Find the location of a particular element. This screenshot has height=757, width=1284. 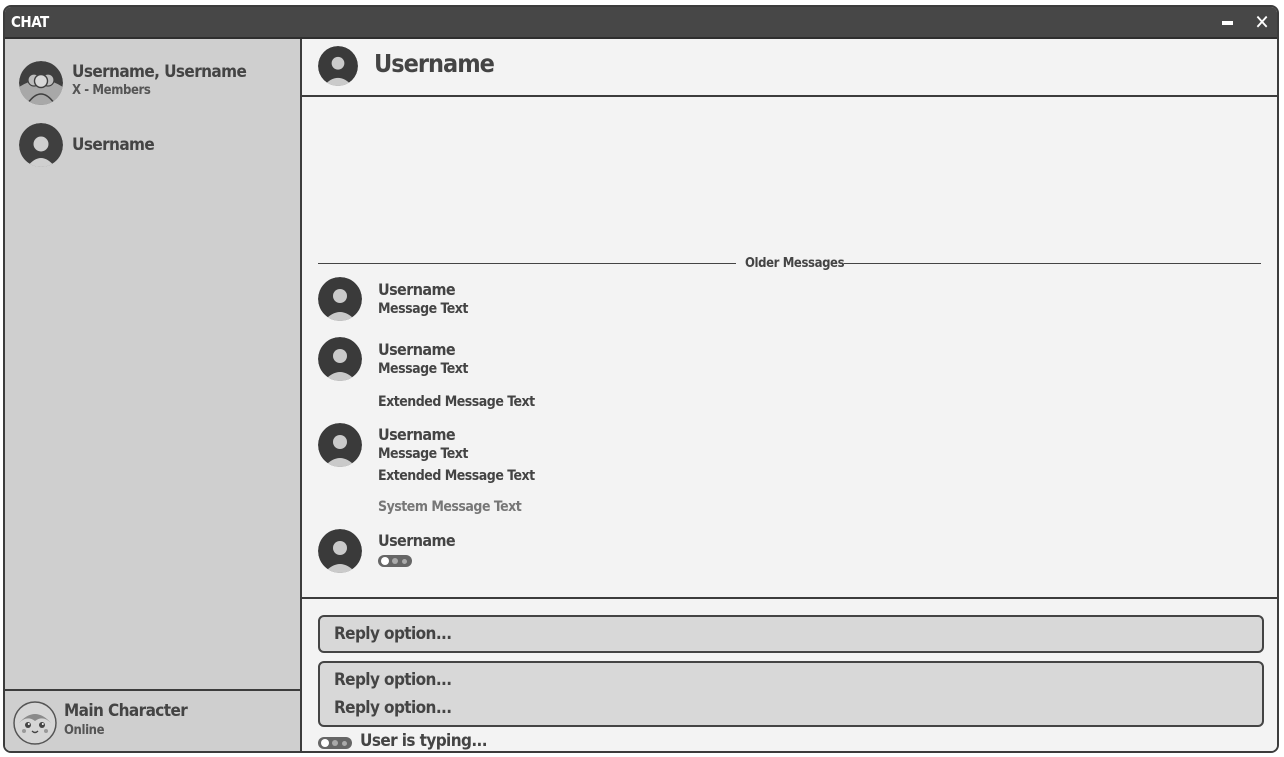

close-icon: ✕ is located at coordinates (1262, 22).